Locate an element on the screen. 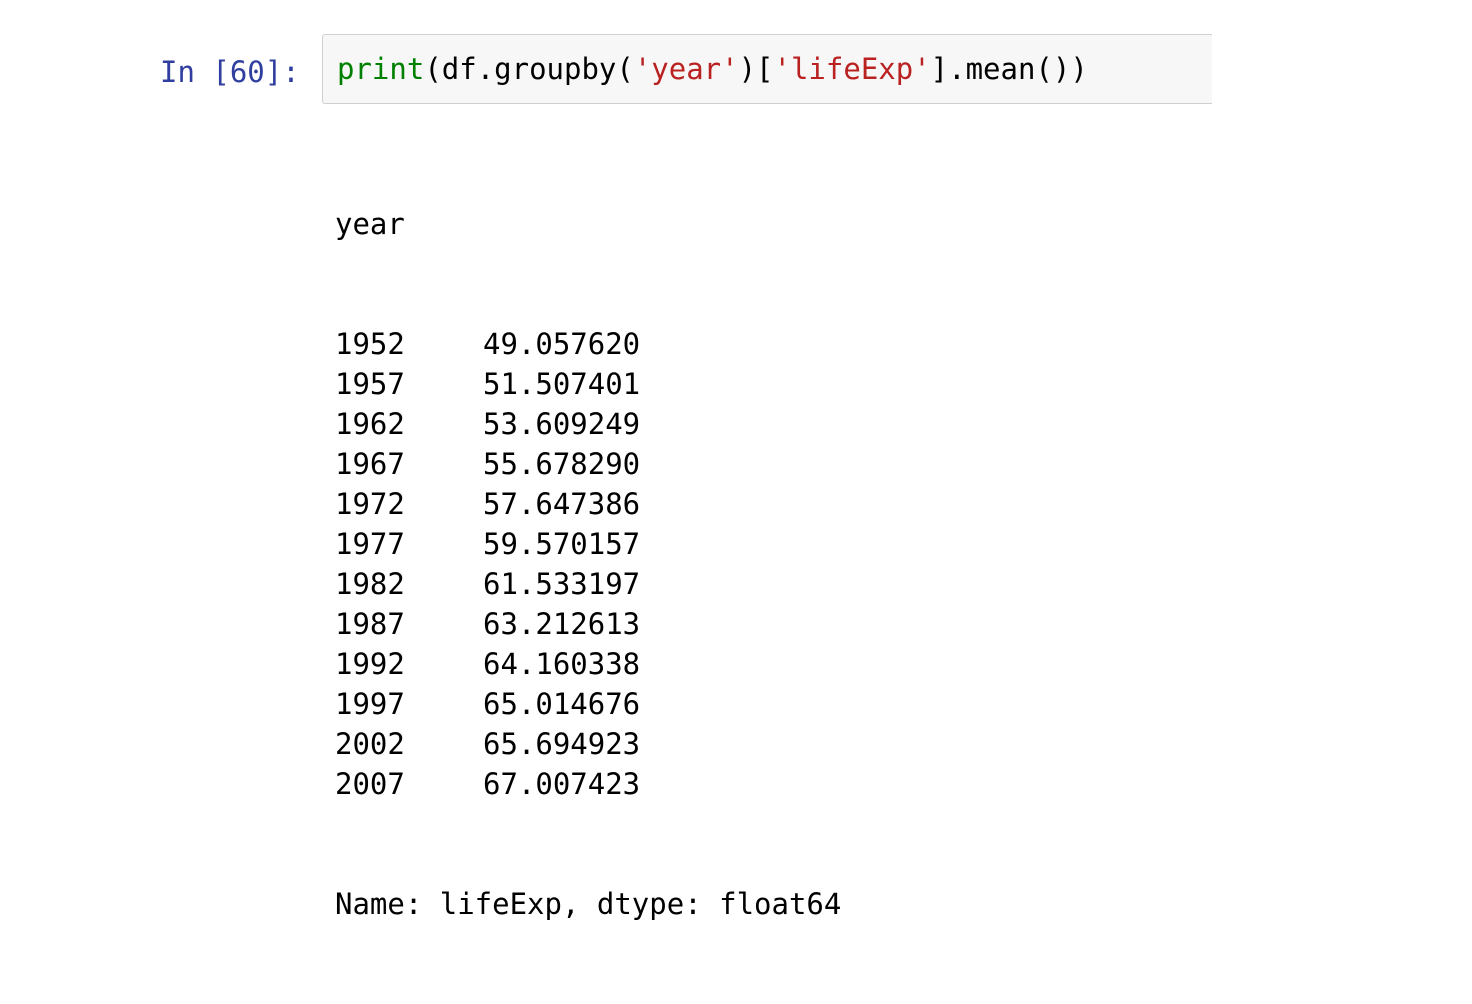 Image resolution: width=1472 pixels, height=1004 pixels. output-row: 1957 51.507401 is located at coordinates (588, 384).